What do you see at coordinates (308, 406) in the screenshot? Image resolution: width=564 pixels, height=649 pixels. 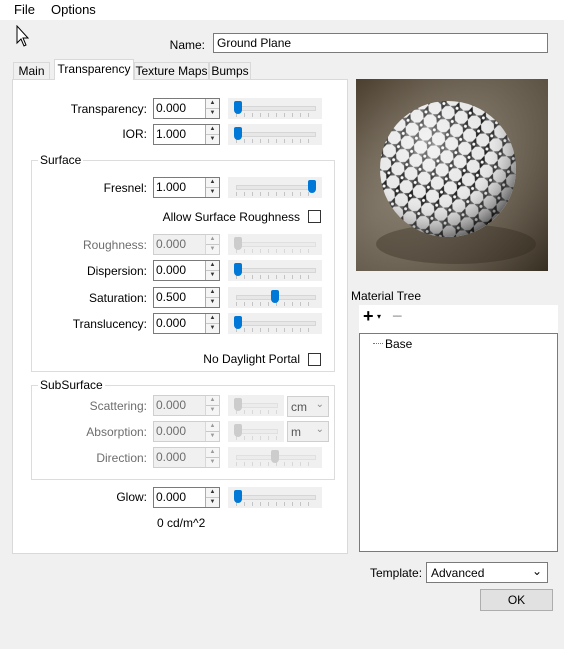 I see `scattering-unit-select: cm ⌄` at bounding box center [308, 406].